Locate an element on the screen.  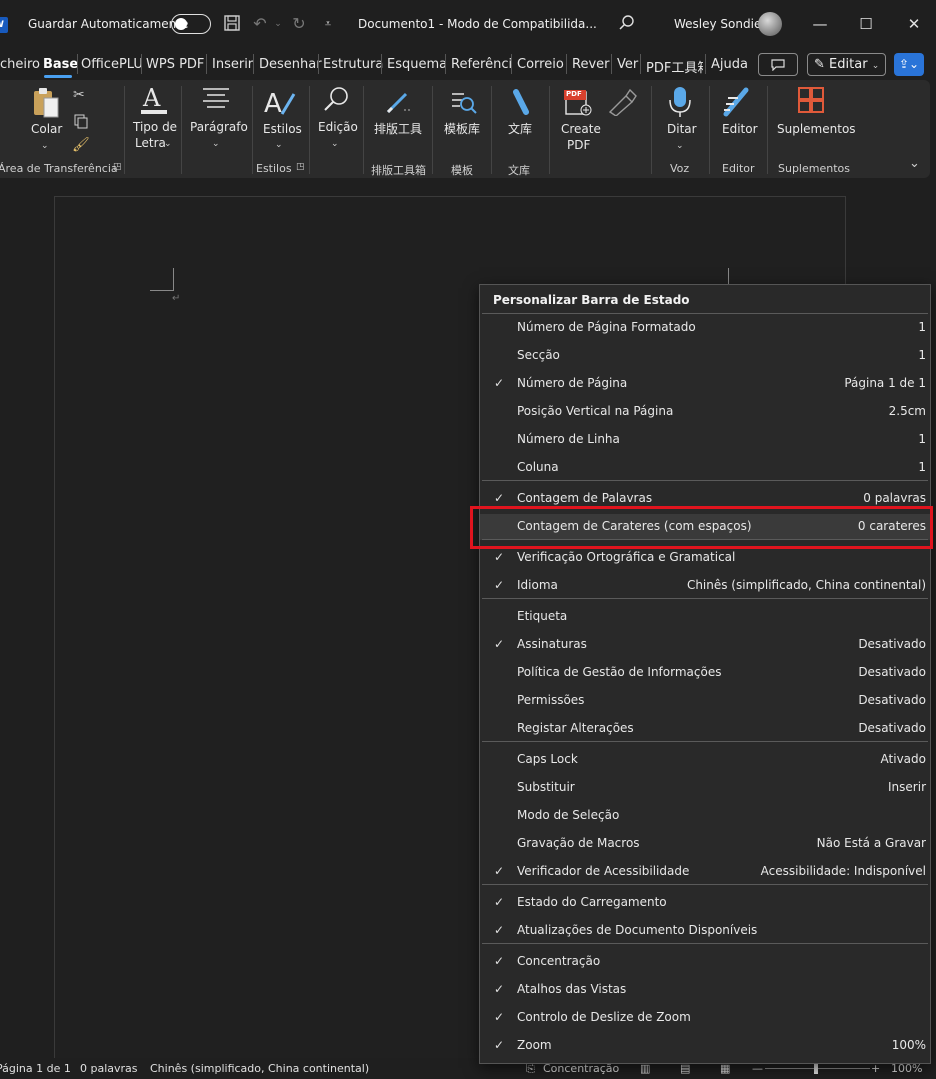
menu-item: Modo de Seleção is located at coordinates (705, 816).